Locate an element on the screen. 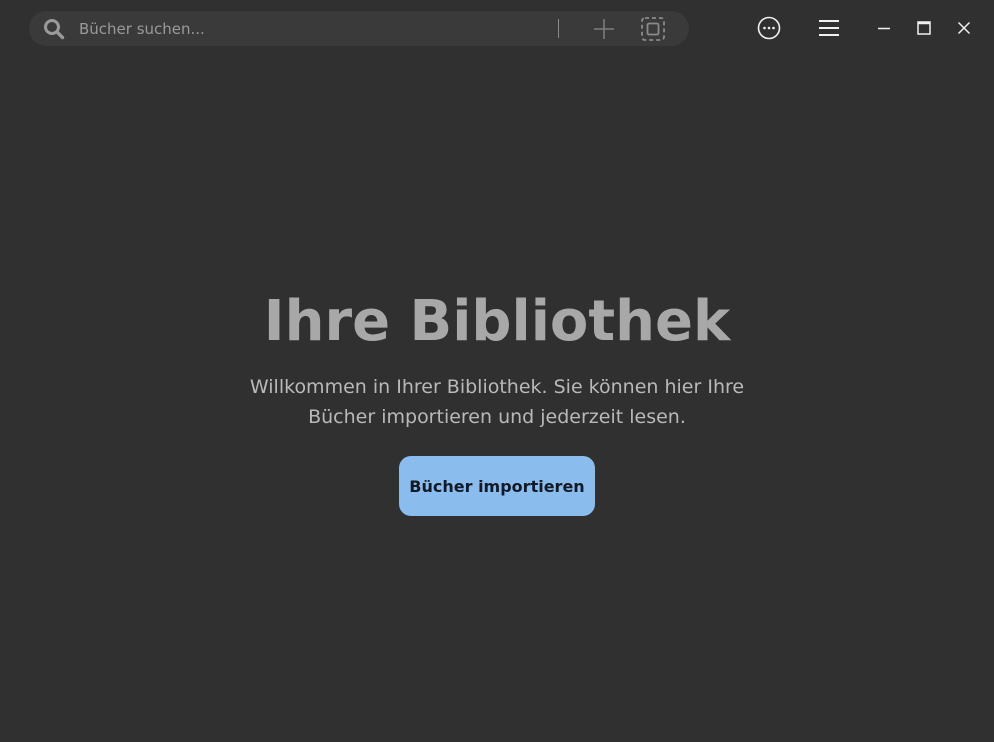 This screenshot has width=994, height=742. add-button is located at coordinates (604, 29).